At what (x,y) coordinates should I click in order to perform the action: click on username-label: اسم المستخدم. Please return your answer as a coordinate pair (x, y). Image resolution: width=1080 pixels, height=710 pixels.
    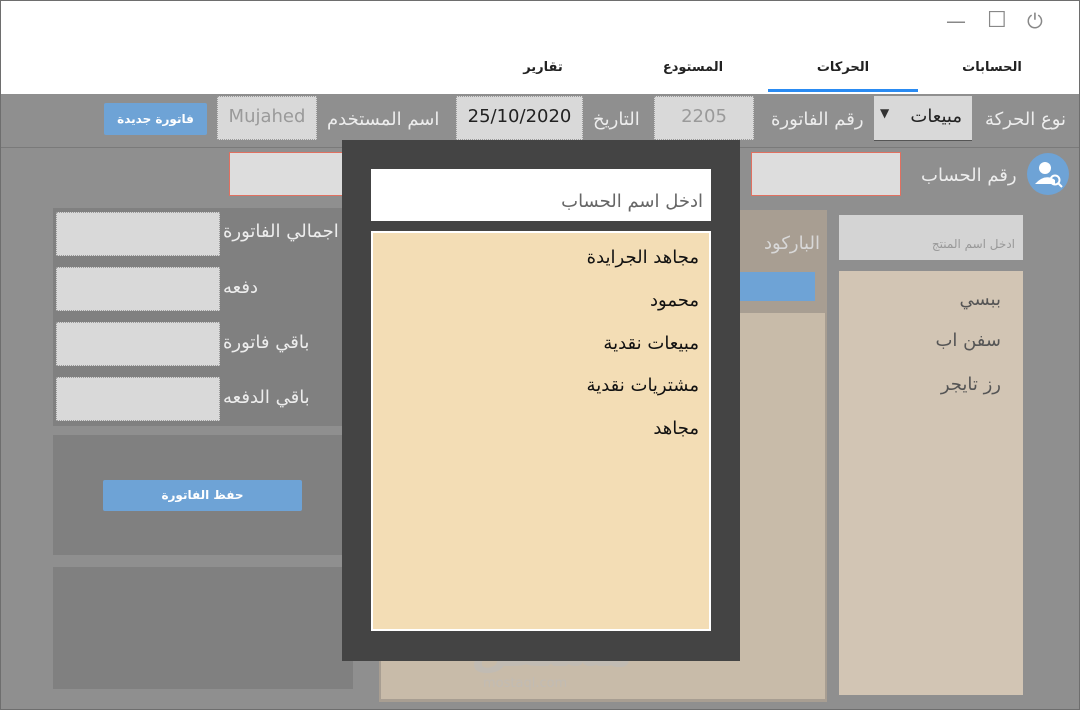
    Looking at the image, I should click on (383, 119).